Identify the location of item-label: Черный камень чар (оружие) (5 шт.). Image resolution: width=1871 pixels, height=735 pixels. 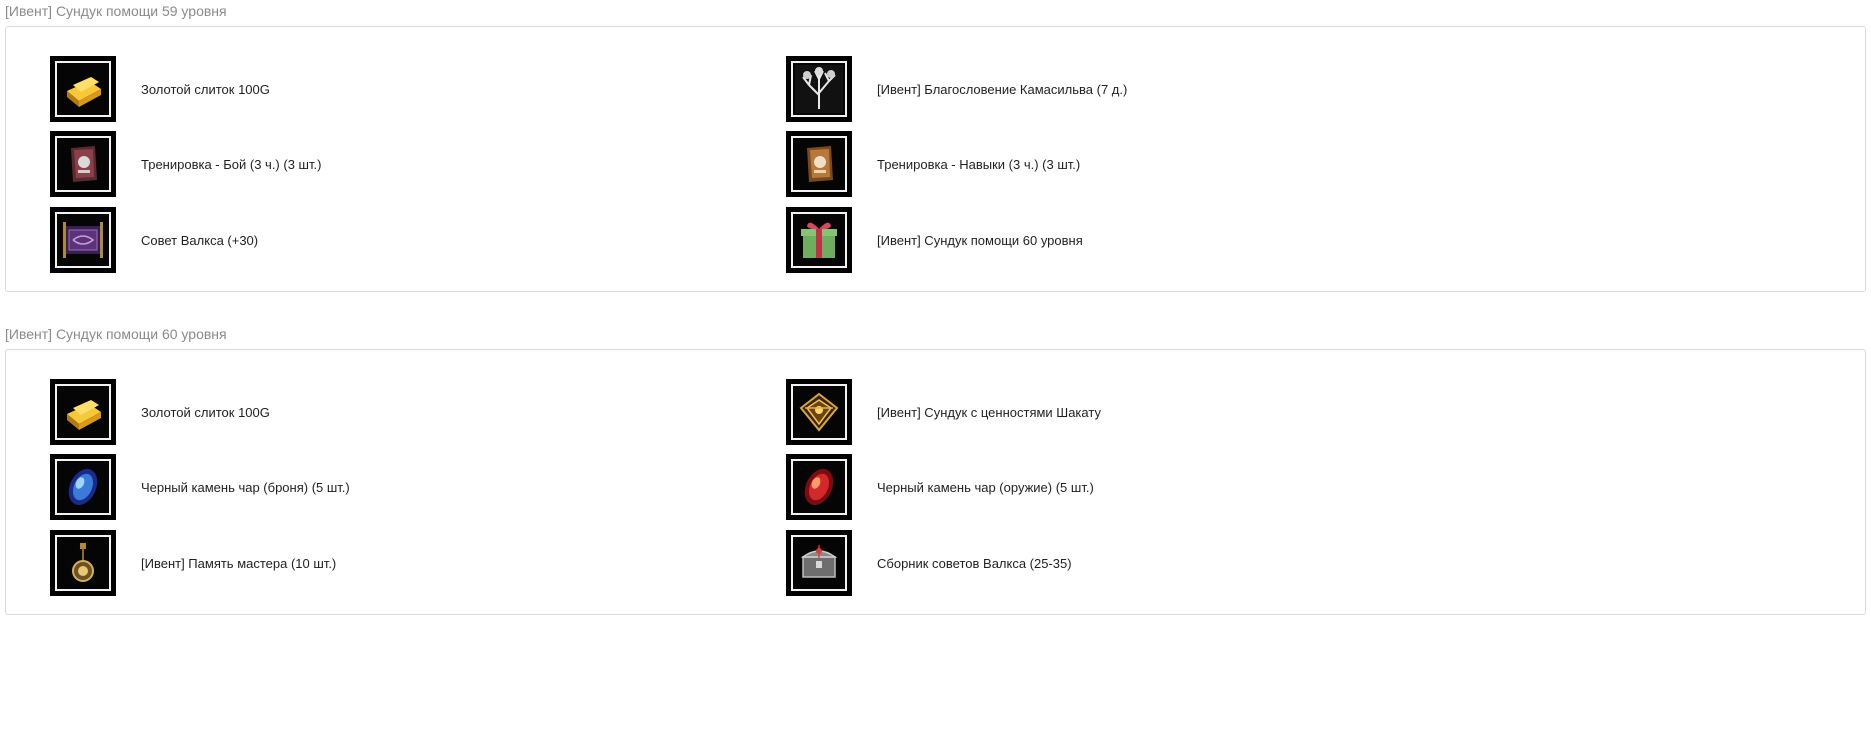
(985, 487).